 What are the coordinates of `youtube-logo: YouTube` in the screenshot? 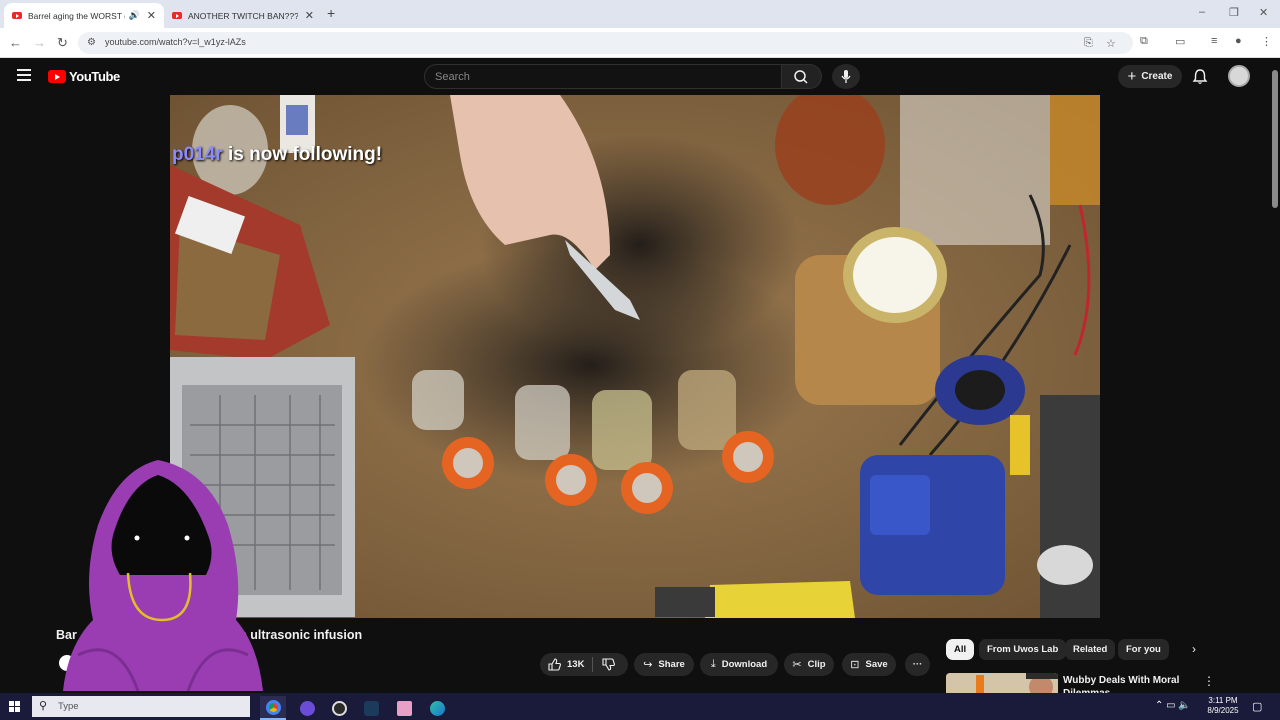 It's located at (84, 76).